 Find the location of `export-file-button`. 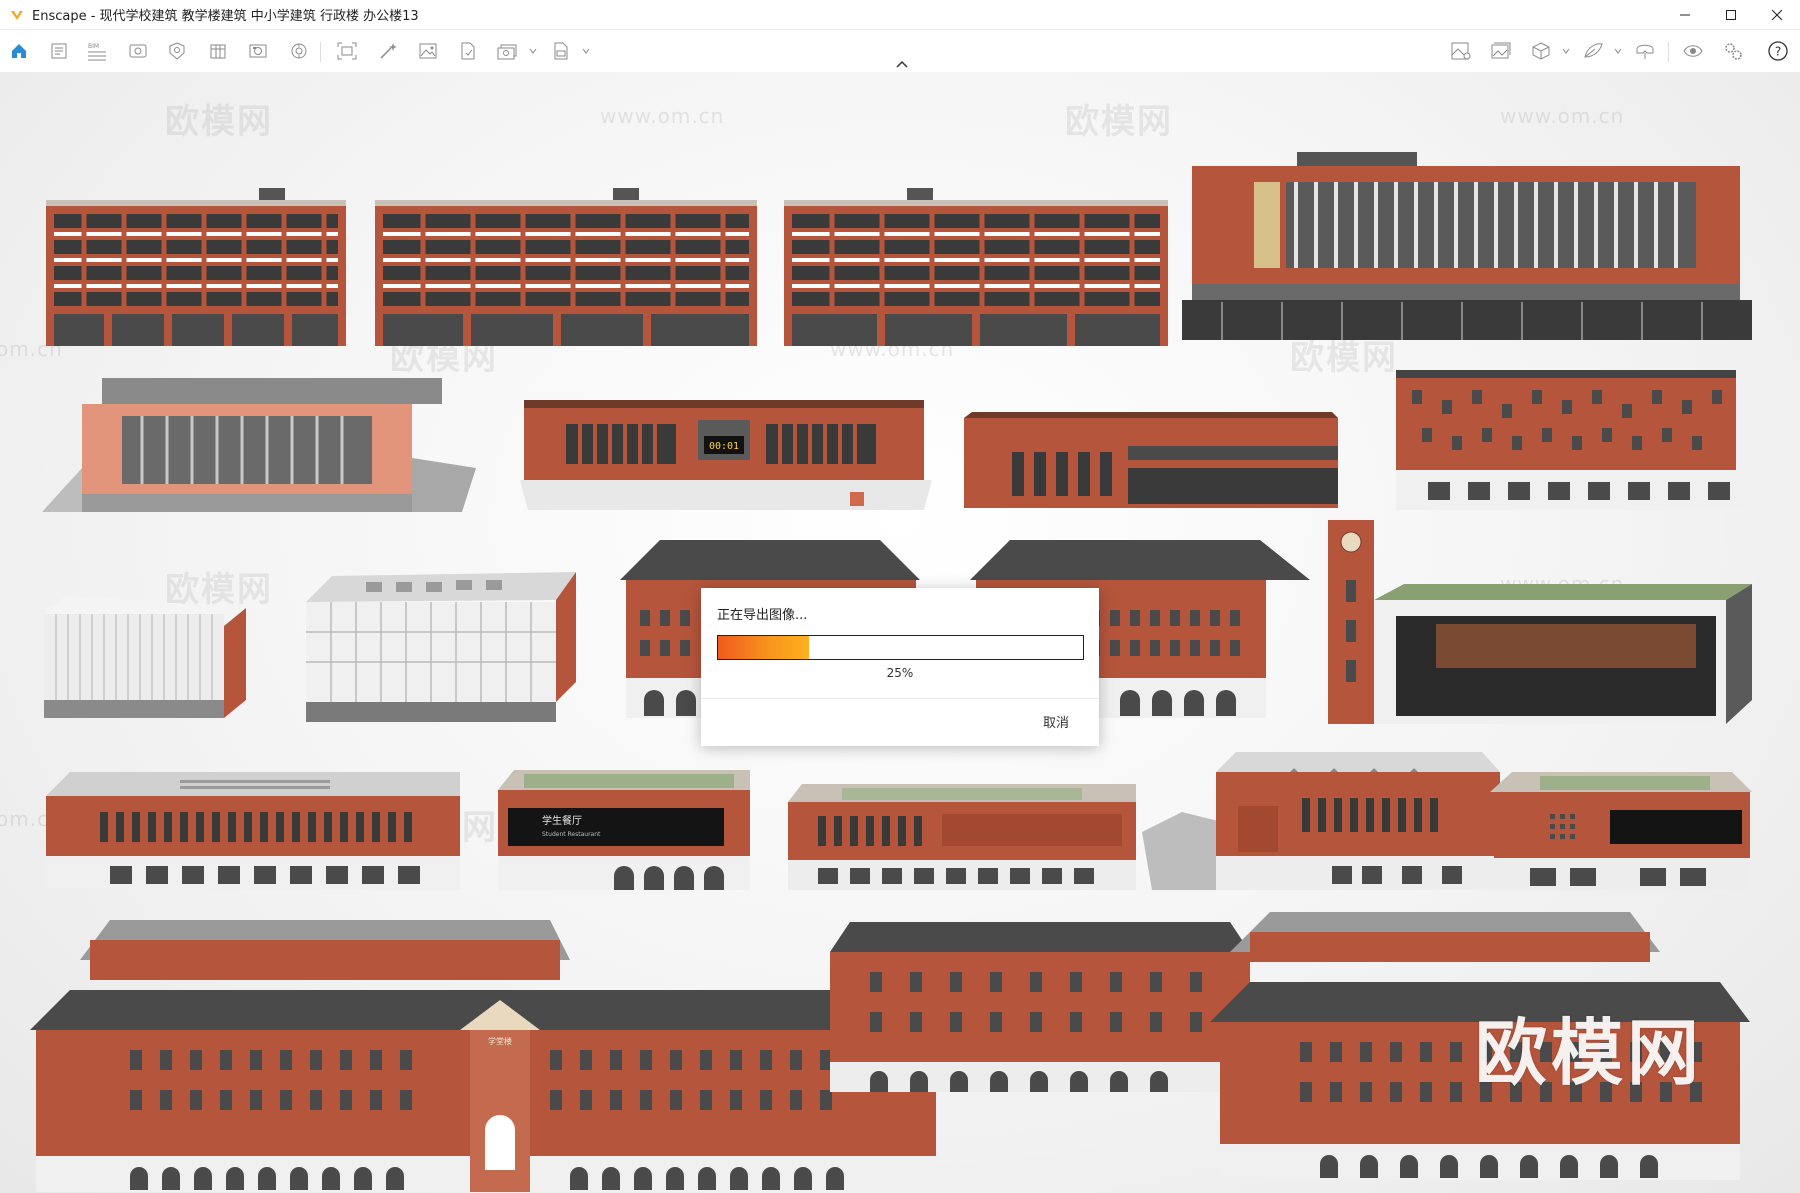

export-file-button is located at coordinates (468, 51).